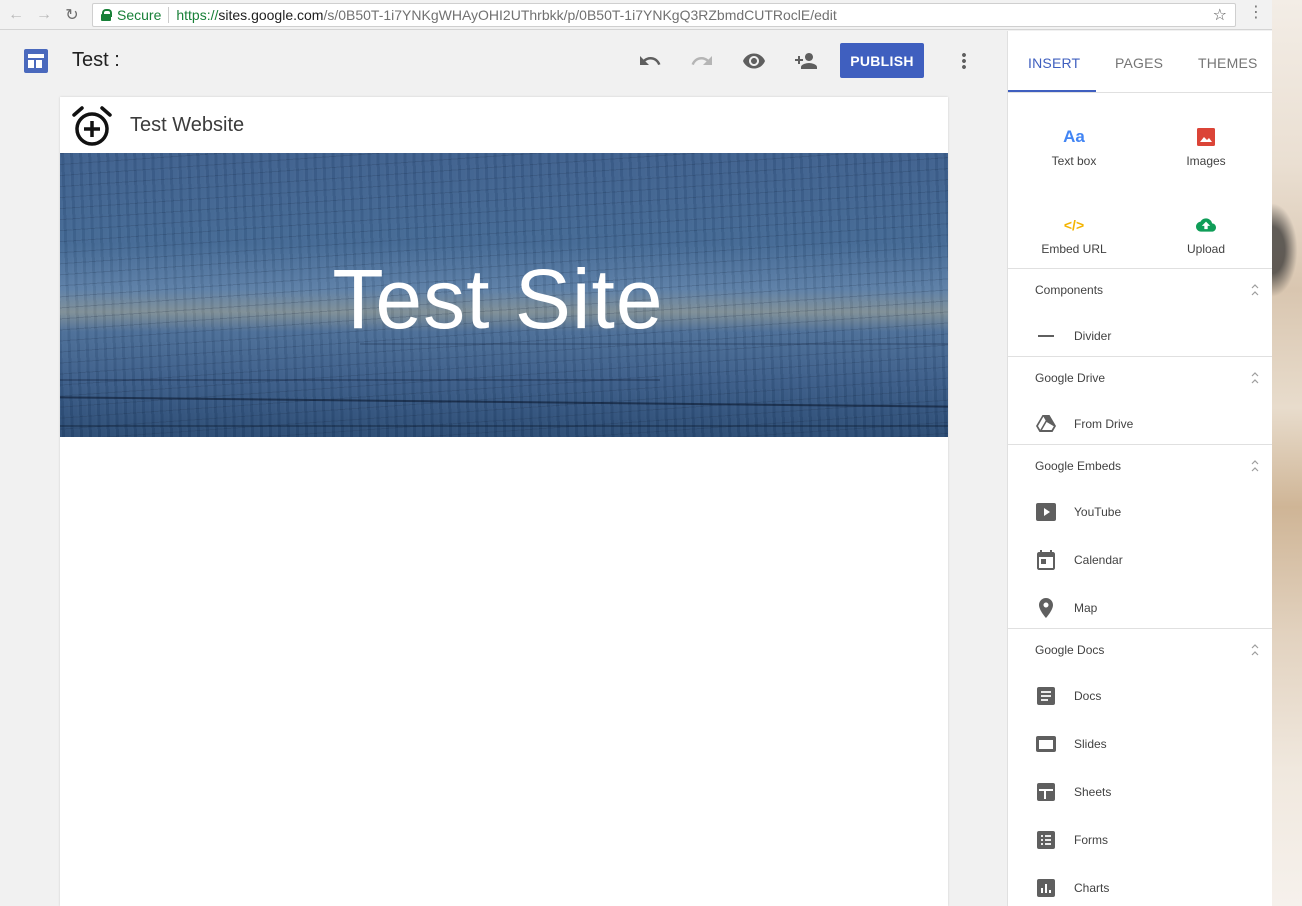  I want to click on item-sheets: Sheets, so click(1140, 792).